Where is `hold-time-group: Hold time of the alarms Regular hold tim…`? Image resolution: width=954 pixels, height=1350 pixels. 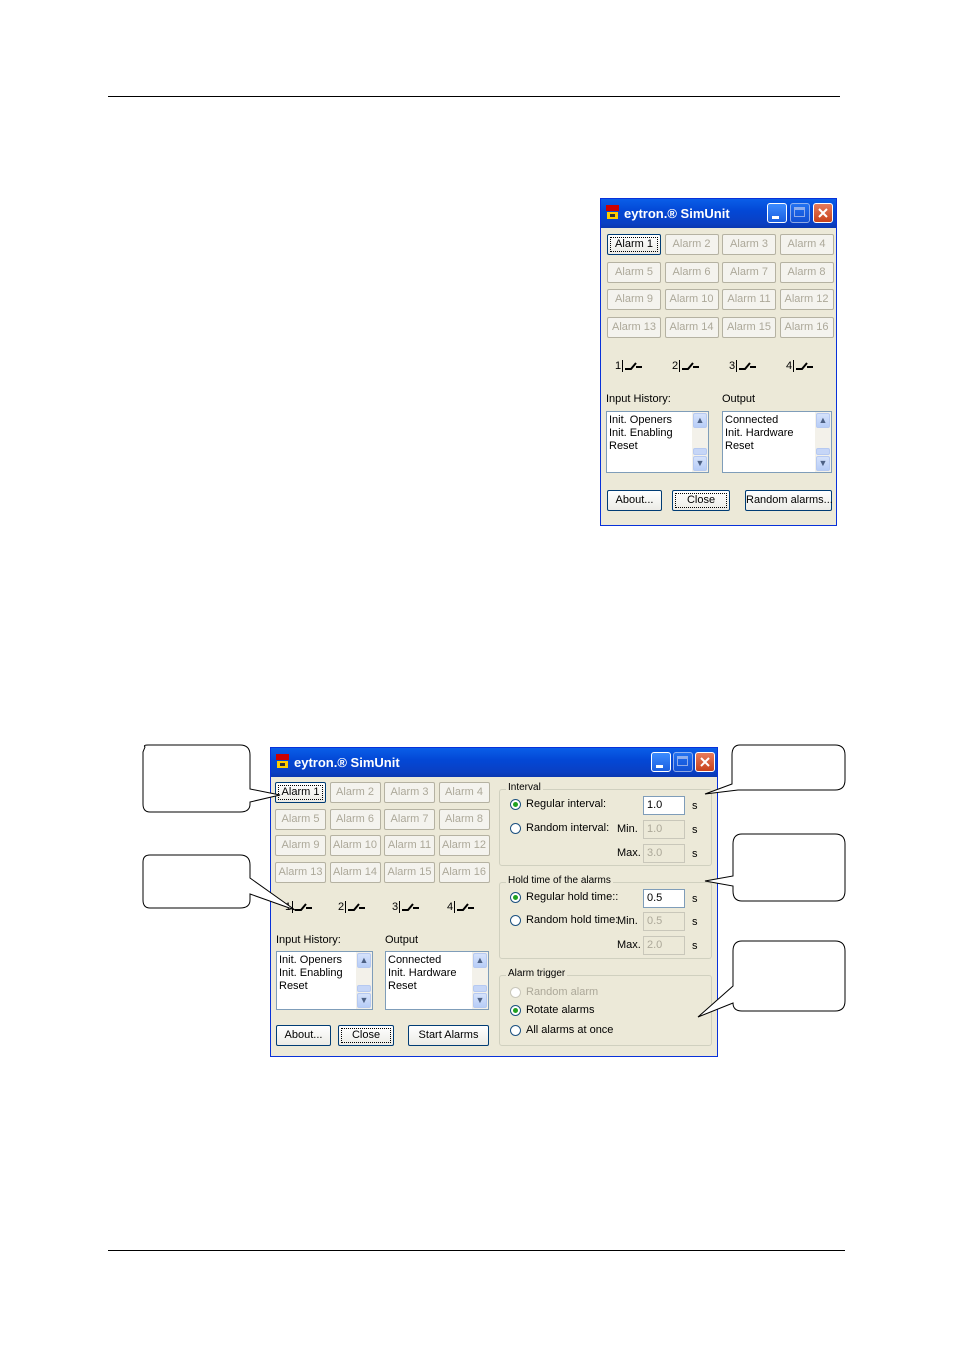 hold-time-group: Hold time of the alarms Regular hold tim… is located at coordinates (605, 917).